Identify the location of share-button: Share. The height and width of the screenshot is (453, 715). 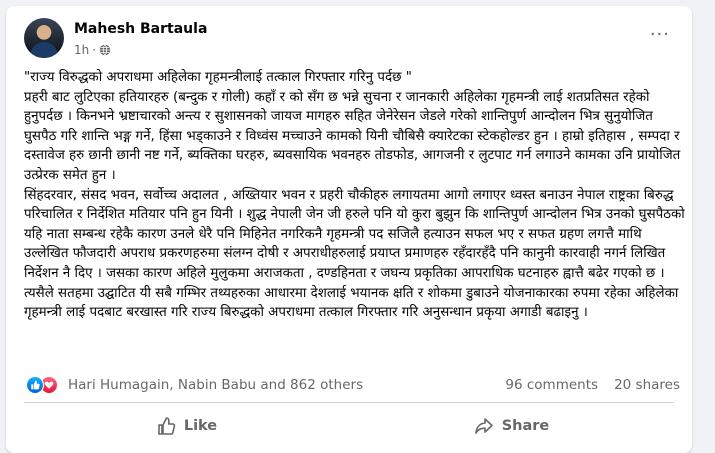
(511, 426).